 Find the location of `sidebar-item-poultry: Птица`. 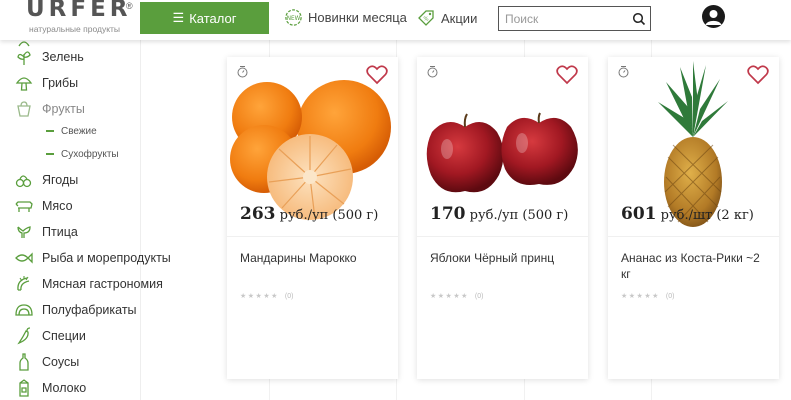

sidebar-item-poultry: Птица is located at coordinates (46, 232).